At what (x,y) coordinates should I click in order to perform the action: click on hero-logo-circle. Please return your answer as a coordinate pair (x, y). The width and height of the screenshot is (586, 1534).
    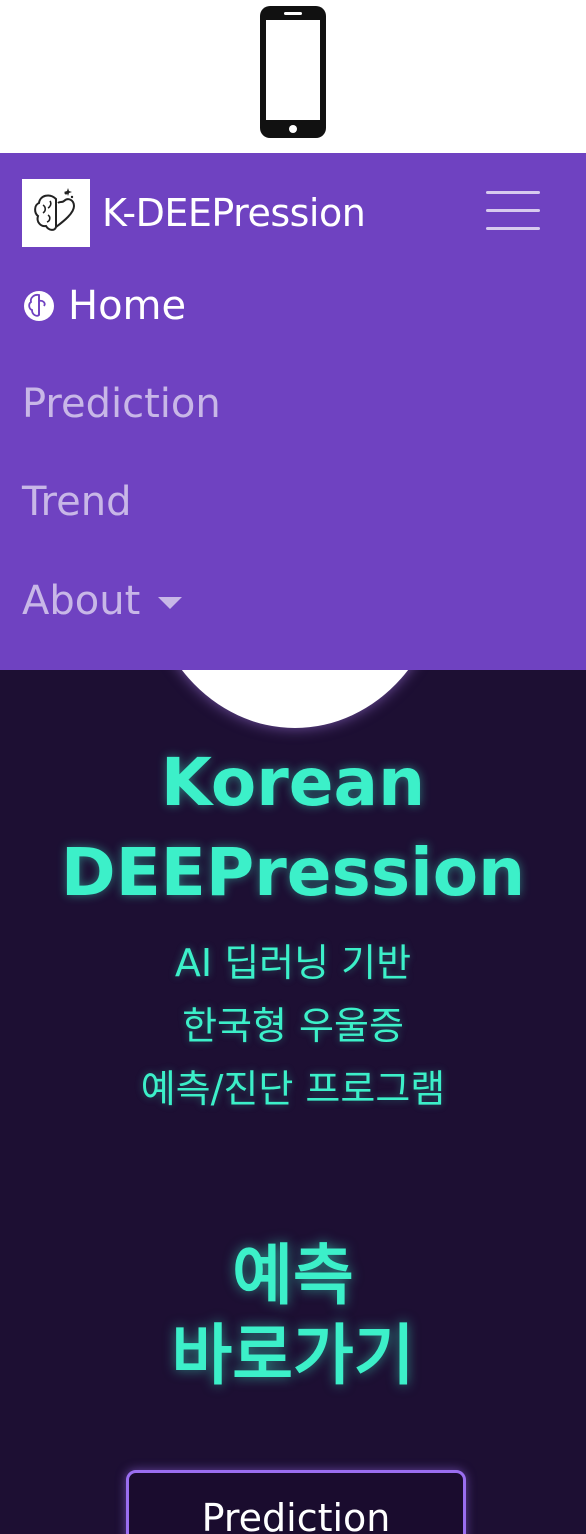
    Looking at the image, I should click on (295, 699).